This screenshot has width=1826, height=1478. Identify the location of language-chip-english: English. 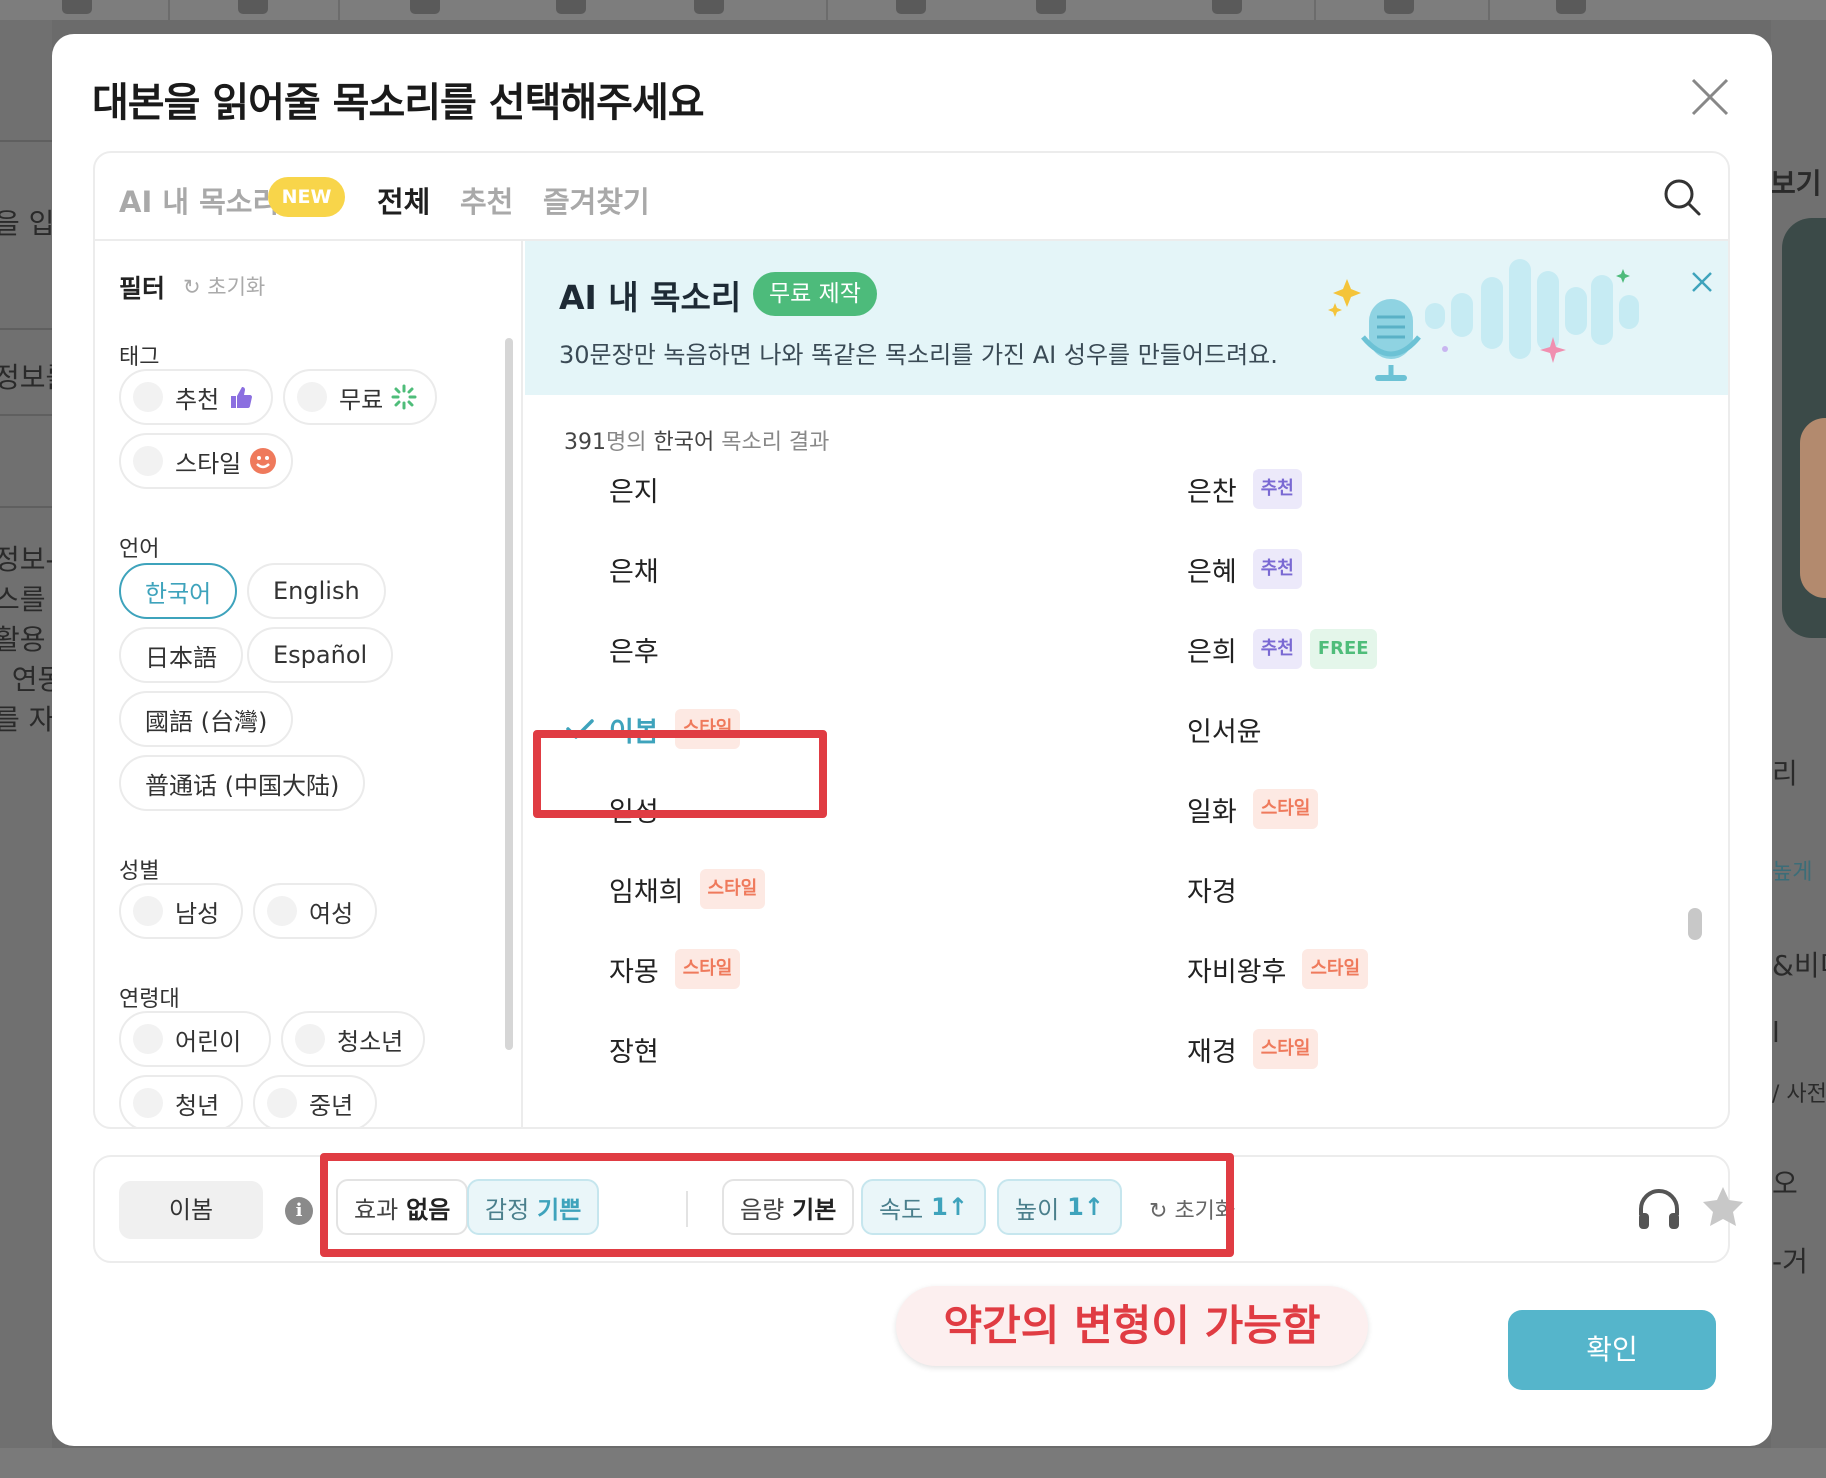
(316, 591).